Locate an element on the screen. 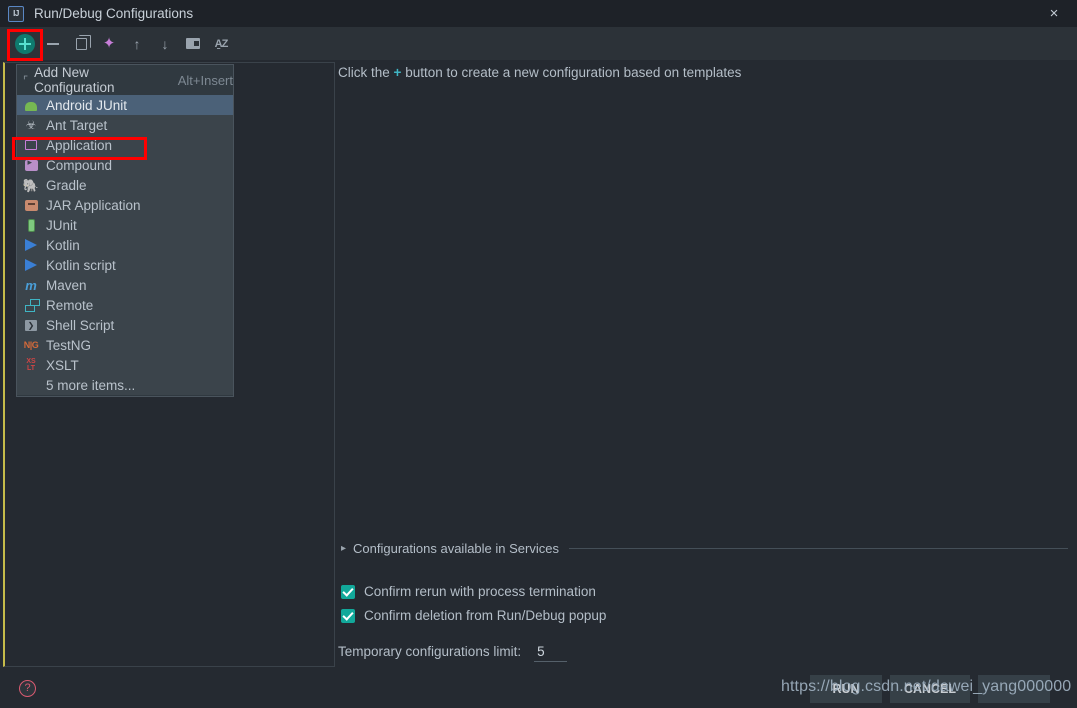 The image size is (1077, 708). edit-templates-button: ✦ is located at coordinates (109, 44).